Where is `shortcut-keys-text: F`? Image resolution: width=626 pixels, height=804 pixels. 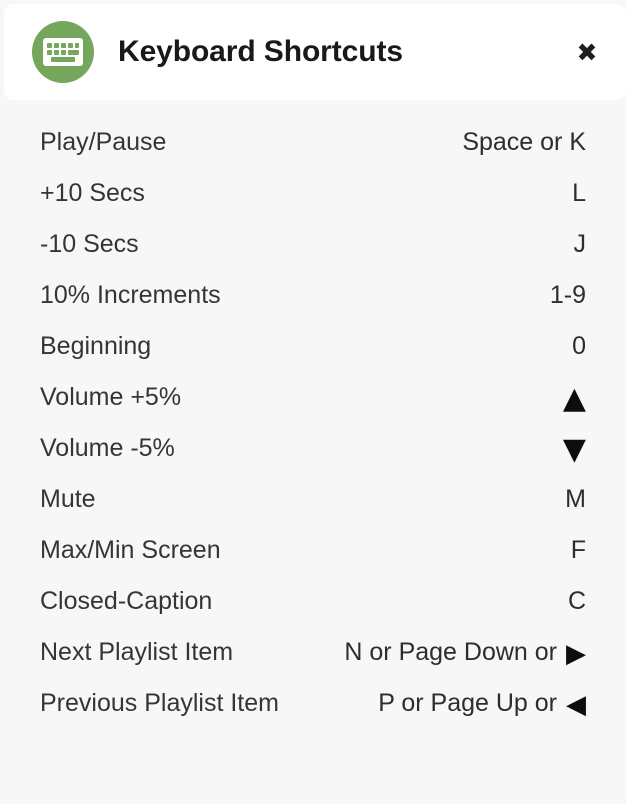
shortcut-keys-text: F is located at coordinates (578, 550).